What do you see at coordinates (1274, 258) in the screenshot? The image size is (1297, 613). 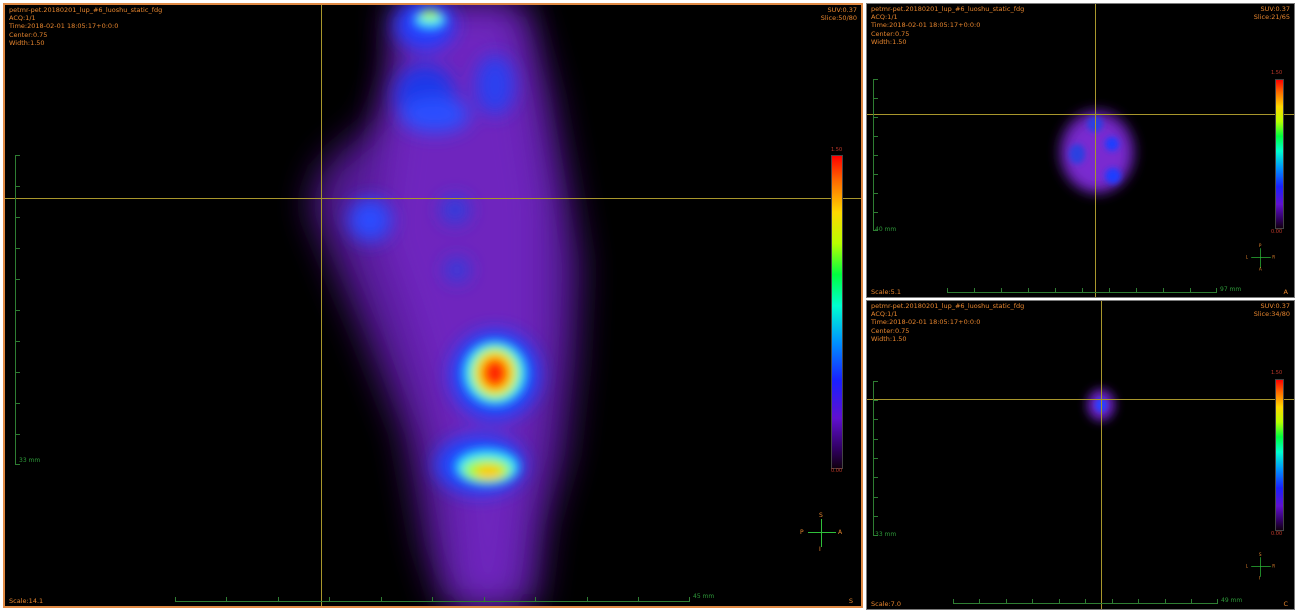 I see `axial-orient-right: R` at bounding box center [1274, 258].